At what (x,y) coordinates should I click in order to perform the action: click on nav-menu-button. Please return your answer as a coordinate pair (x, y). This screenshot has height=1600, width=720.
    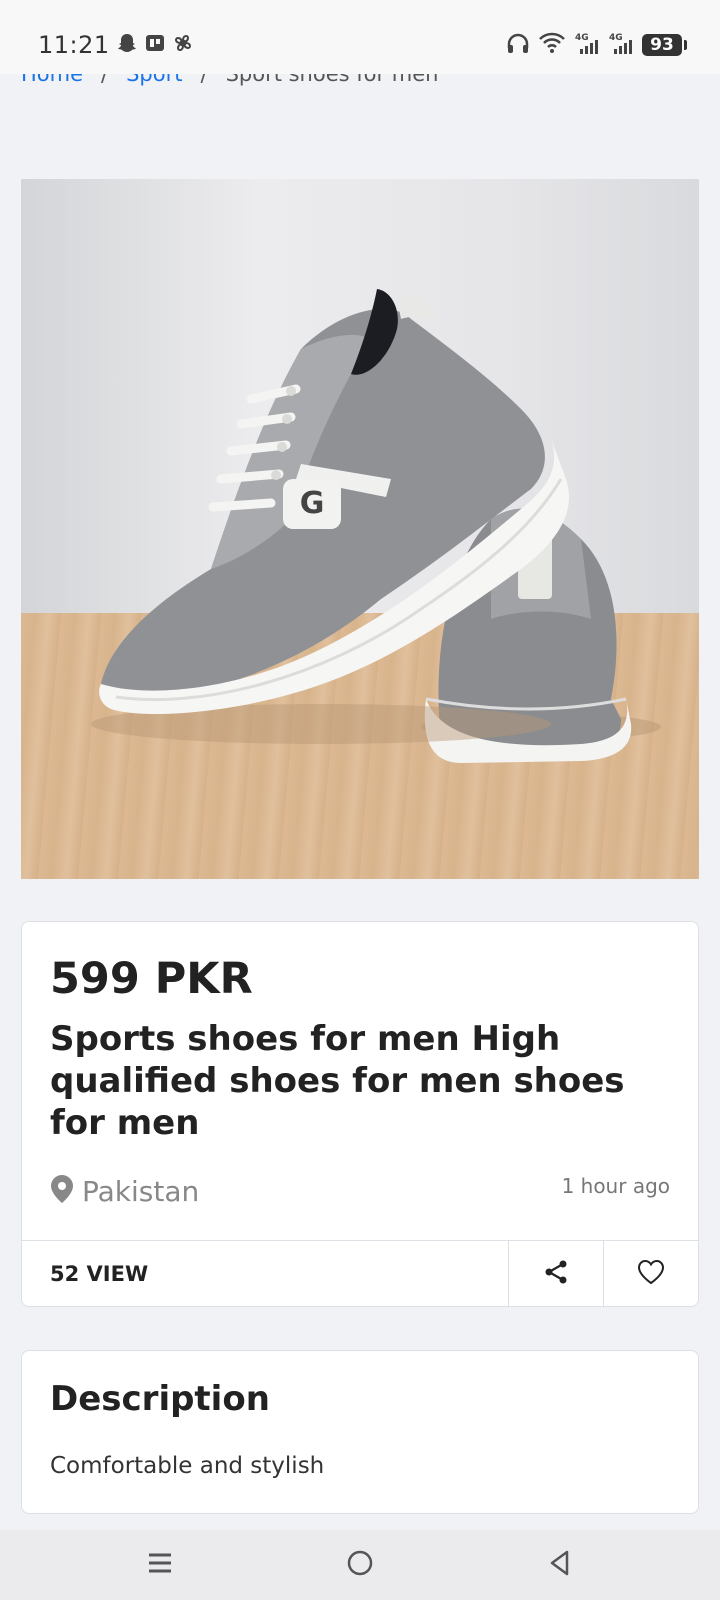
    Looking at the image, I should click on (160, 1565).